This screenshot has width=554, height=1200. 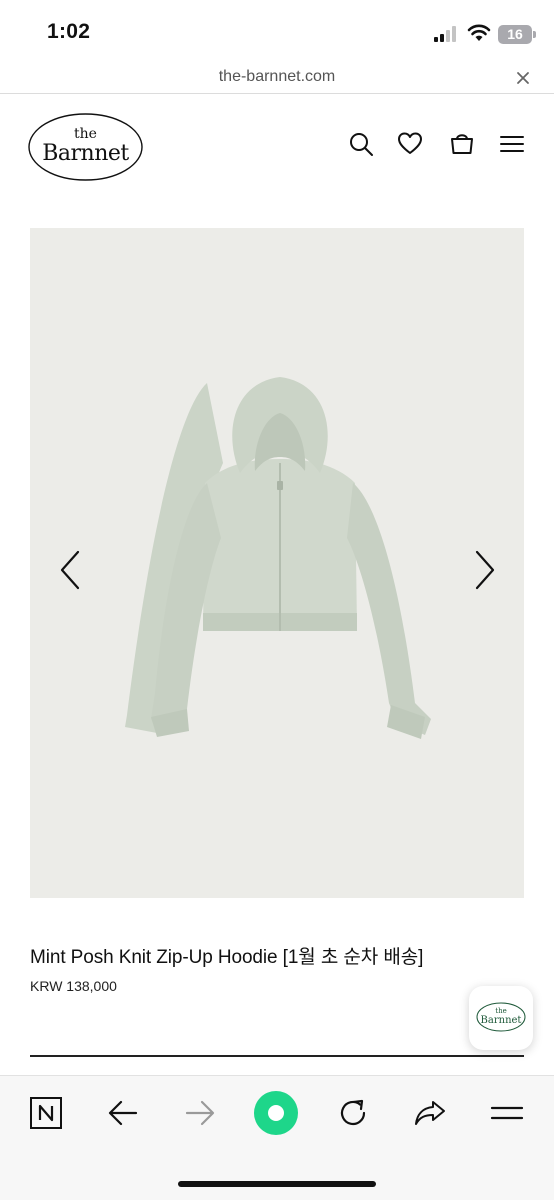 I want to click on reload-icon, so click(x=353, y=1113).